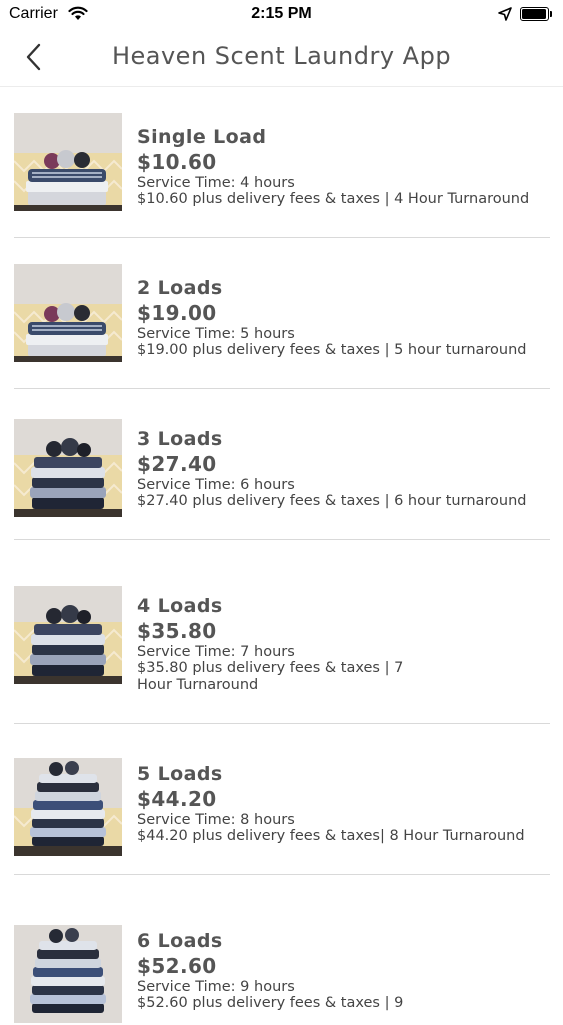 The height and width of the screenshot is (1025, 563). I want to click on item-service-time: Service Time: 4 hours, so click(216, 183).